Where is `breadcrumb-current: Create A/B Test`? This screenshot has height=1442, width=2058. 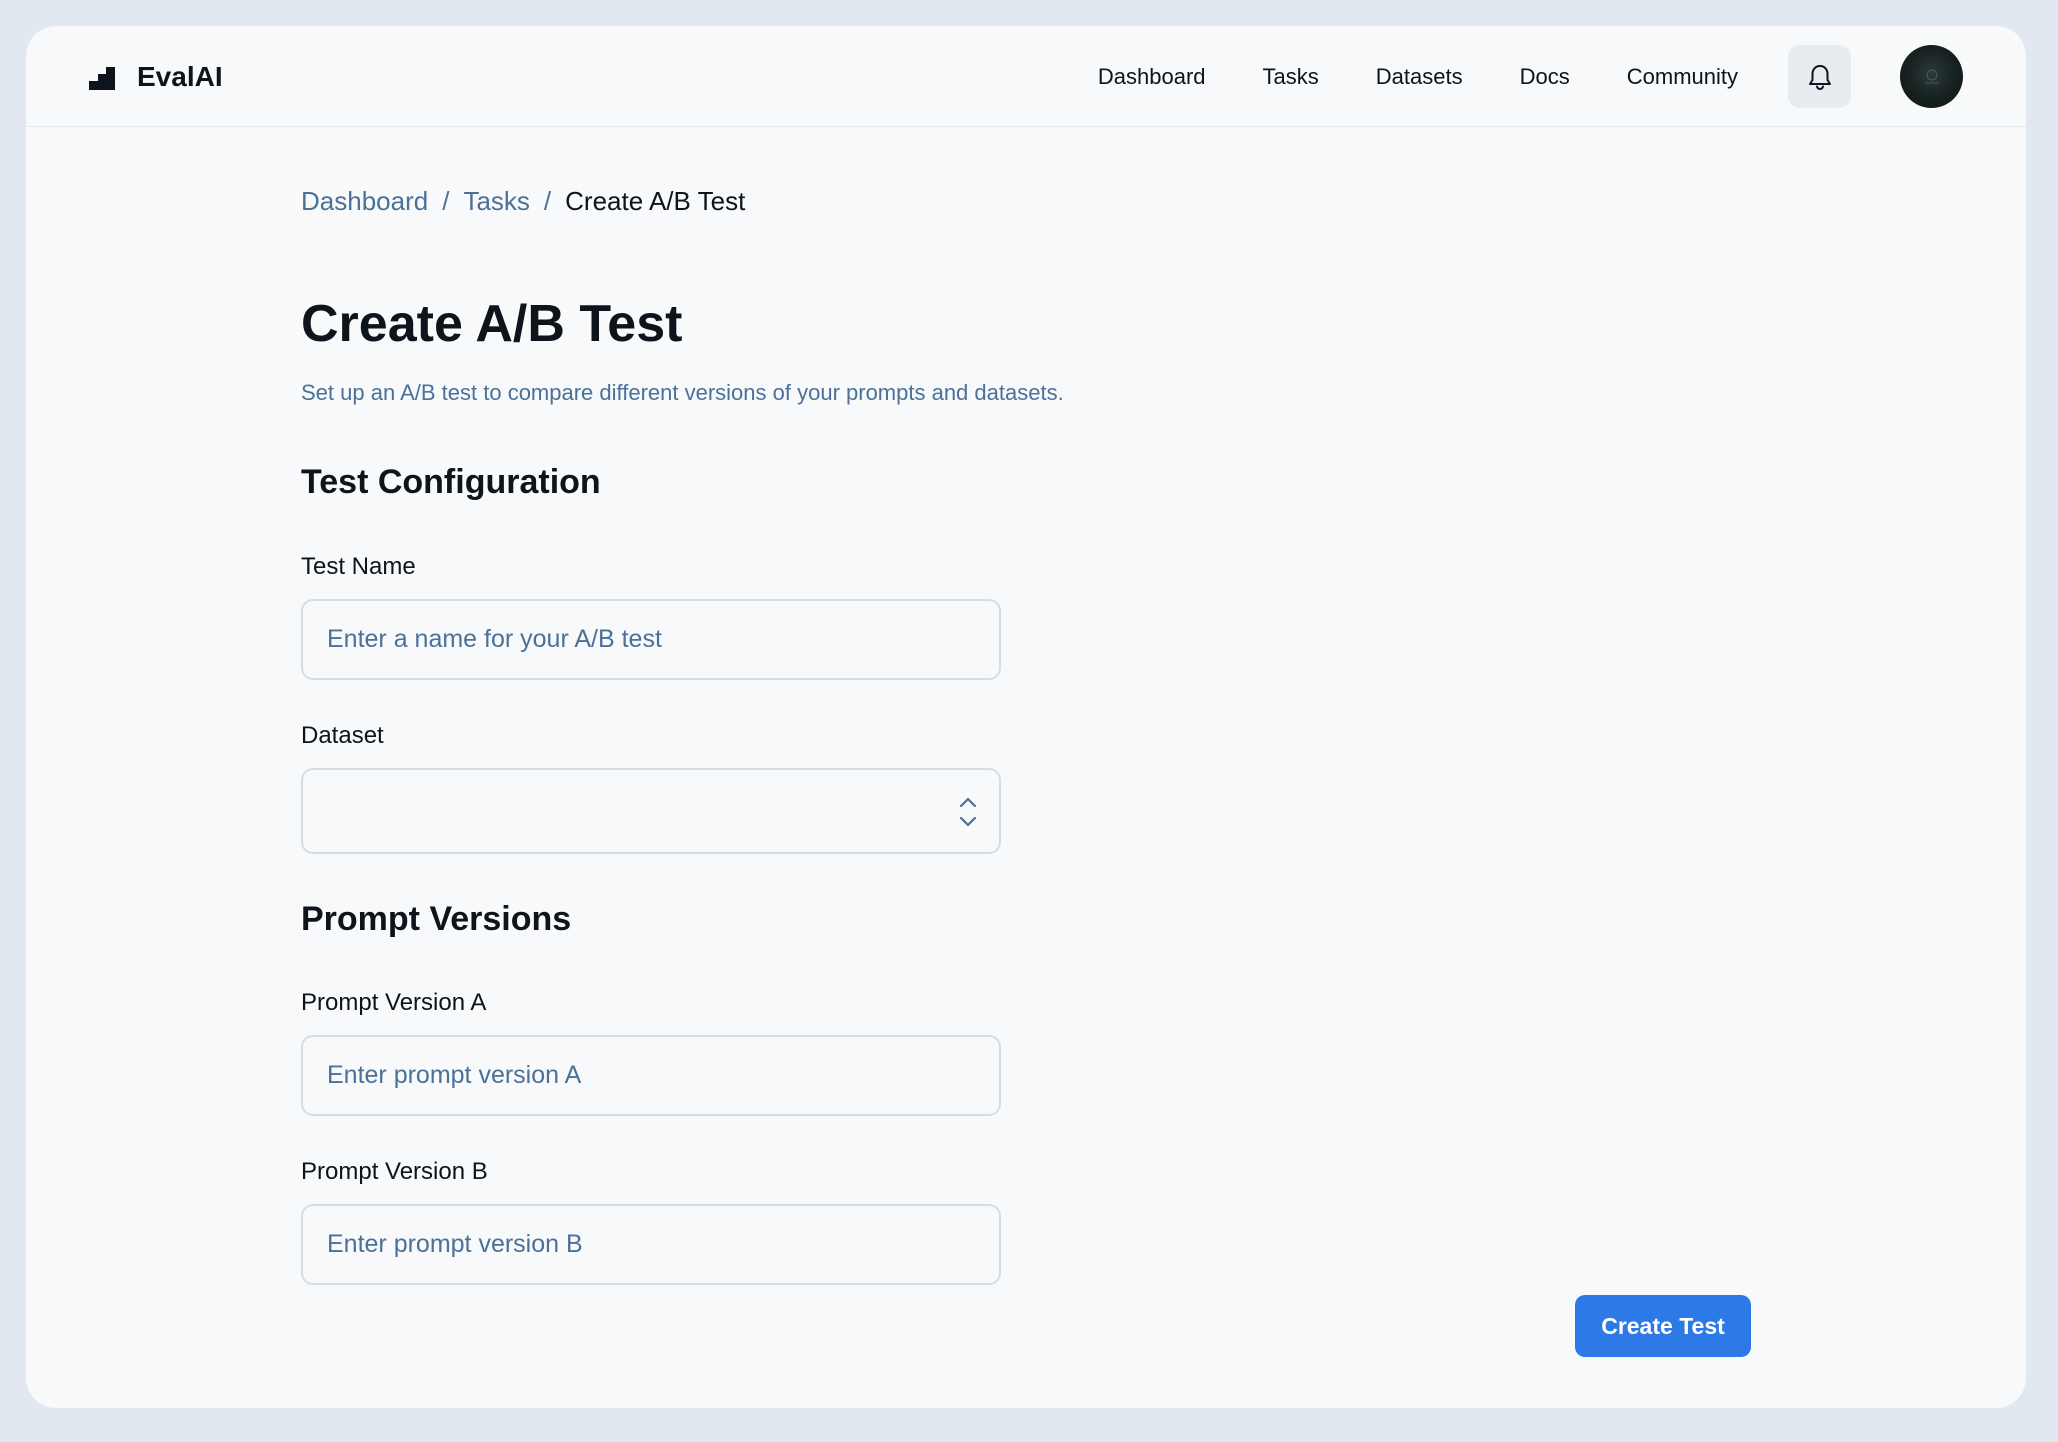 breadcrumb-current: Create A/B Test is located at coordinates (655, 201).